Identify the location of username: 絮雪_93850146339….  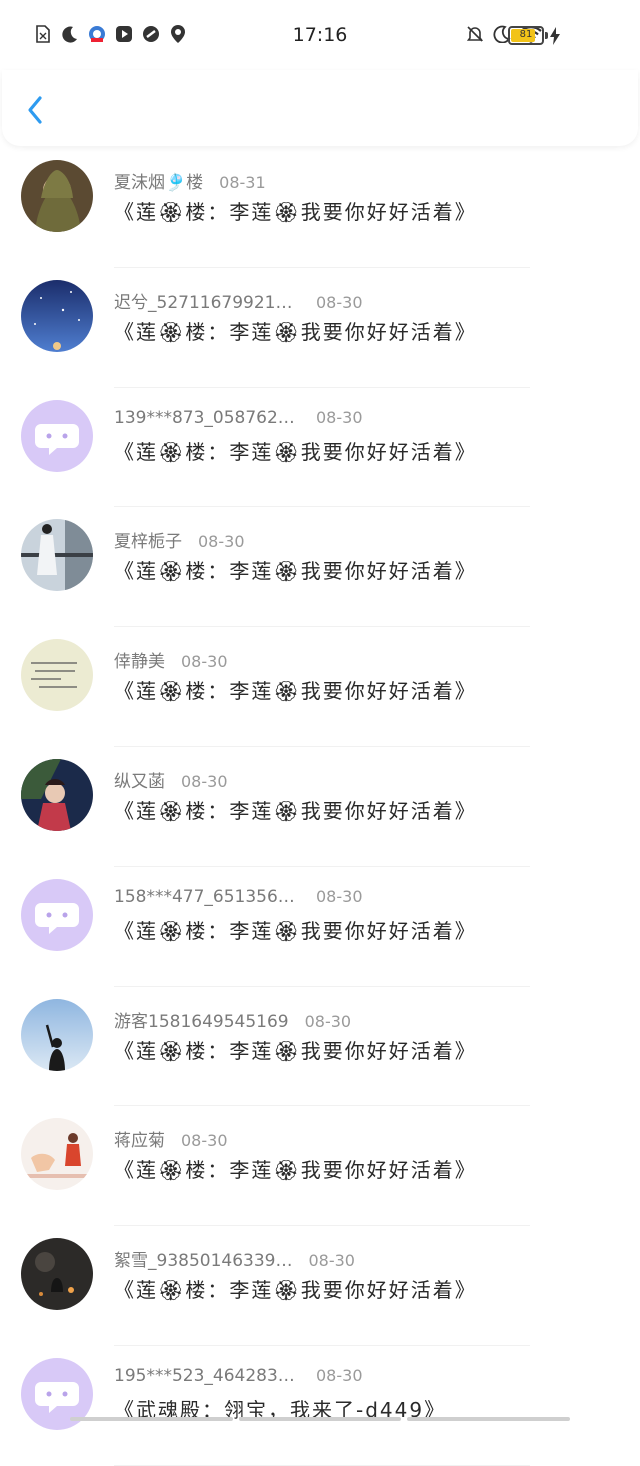
(203, 1258).